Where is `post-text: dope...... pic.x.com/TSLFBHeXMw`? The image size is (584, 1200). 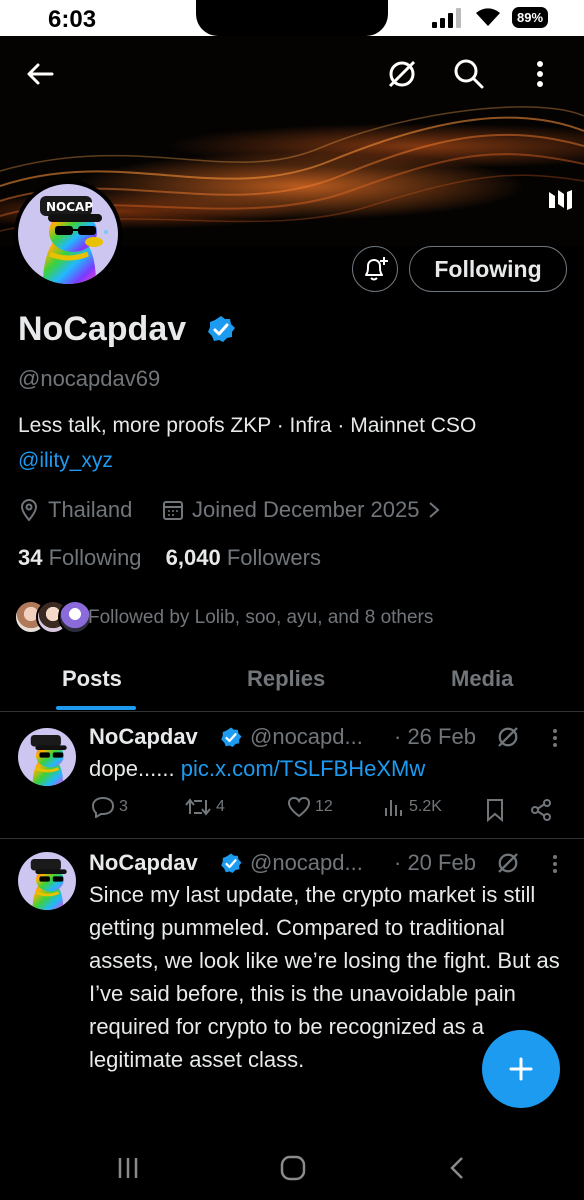 post-text: dope...... pic.x.com/TSLFBHeXMw is located at coordinates (329, 768).